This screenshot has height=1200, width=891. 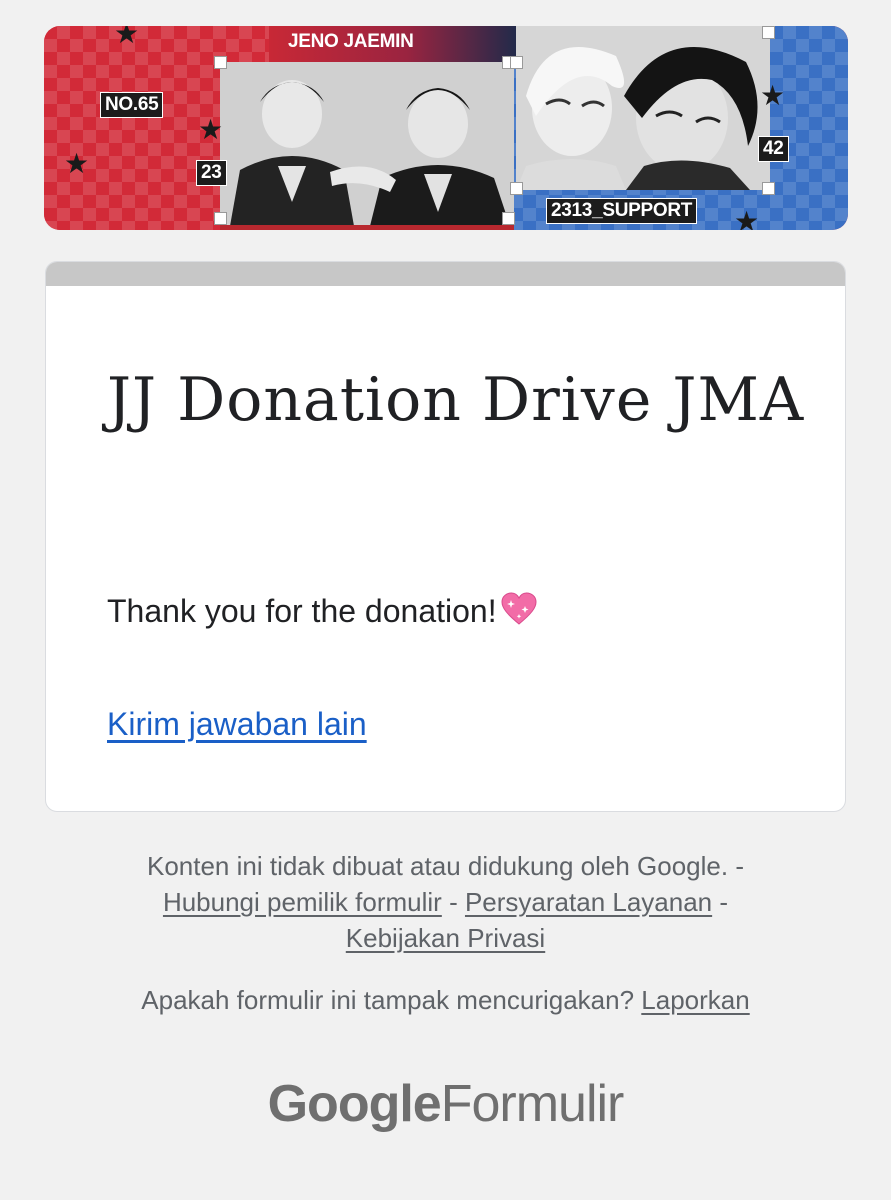 What do you see at coordinates (302, 611) in the screenshot?
I see `confirmation-text: Thank you for the donation!` at bounding box center [302, 611].